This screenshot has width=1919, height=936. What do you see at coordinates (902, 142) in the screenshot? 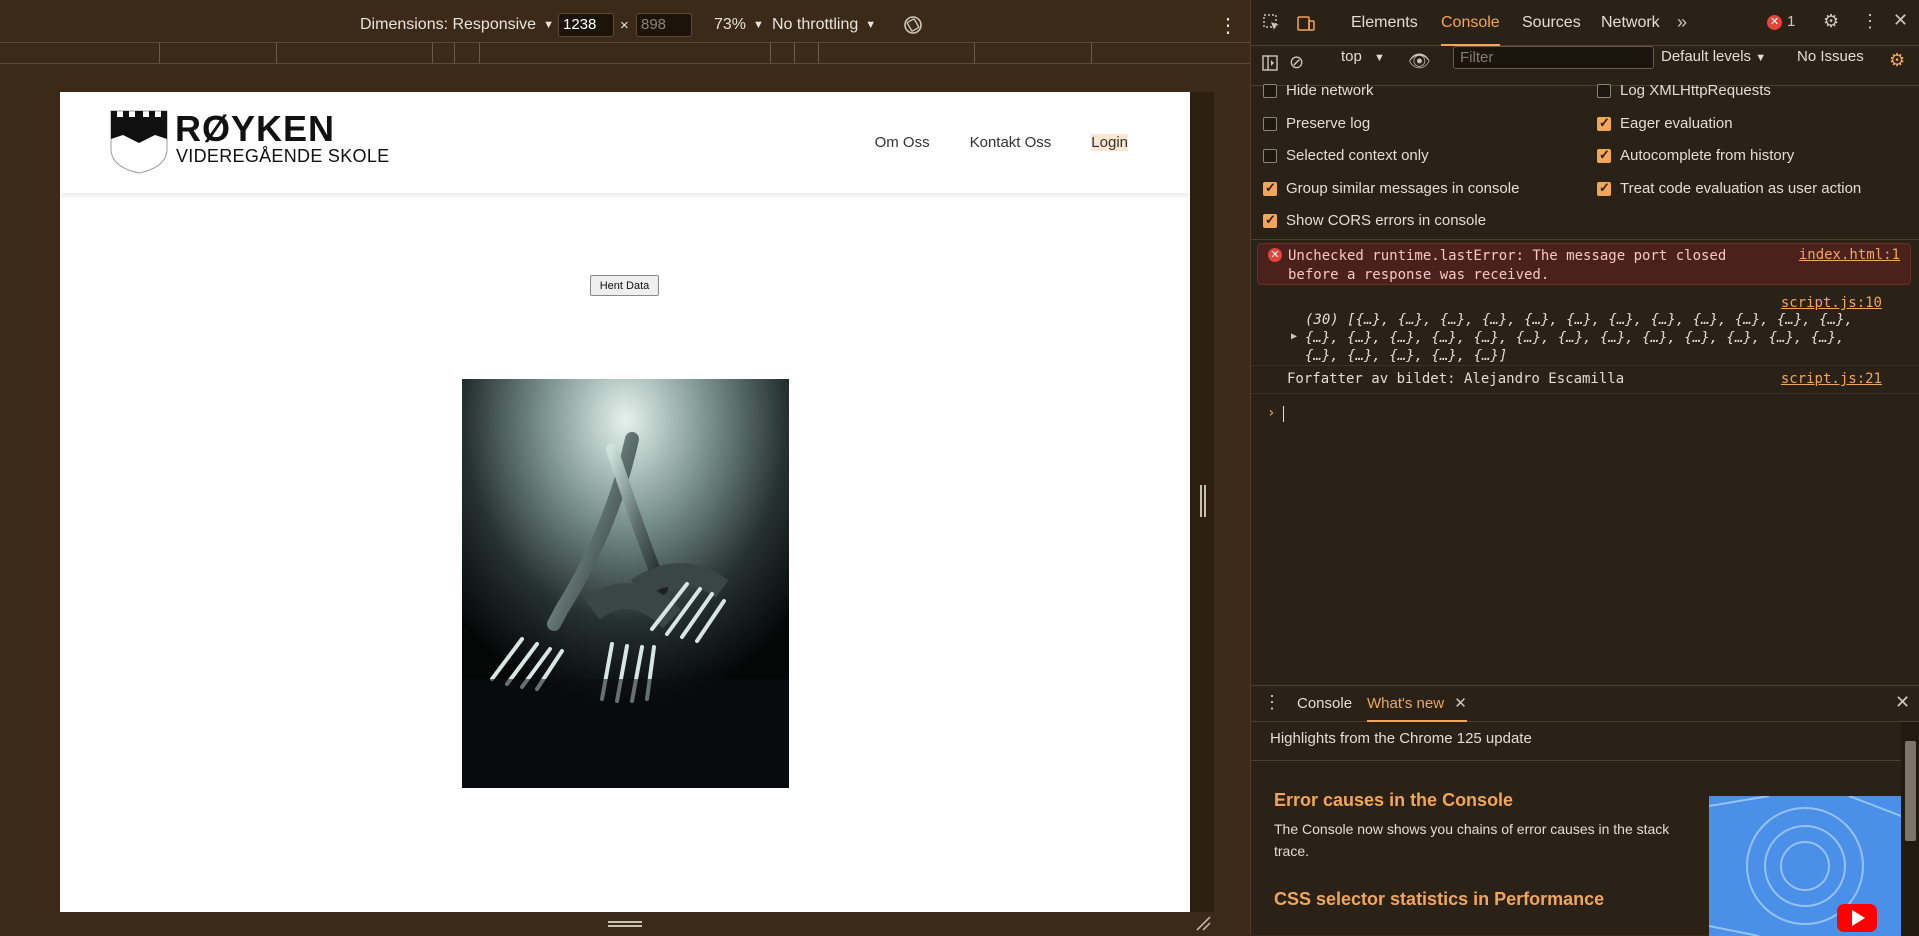
I see `nav-om-oss: Om Oss` at bounding box center [902, 142].